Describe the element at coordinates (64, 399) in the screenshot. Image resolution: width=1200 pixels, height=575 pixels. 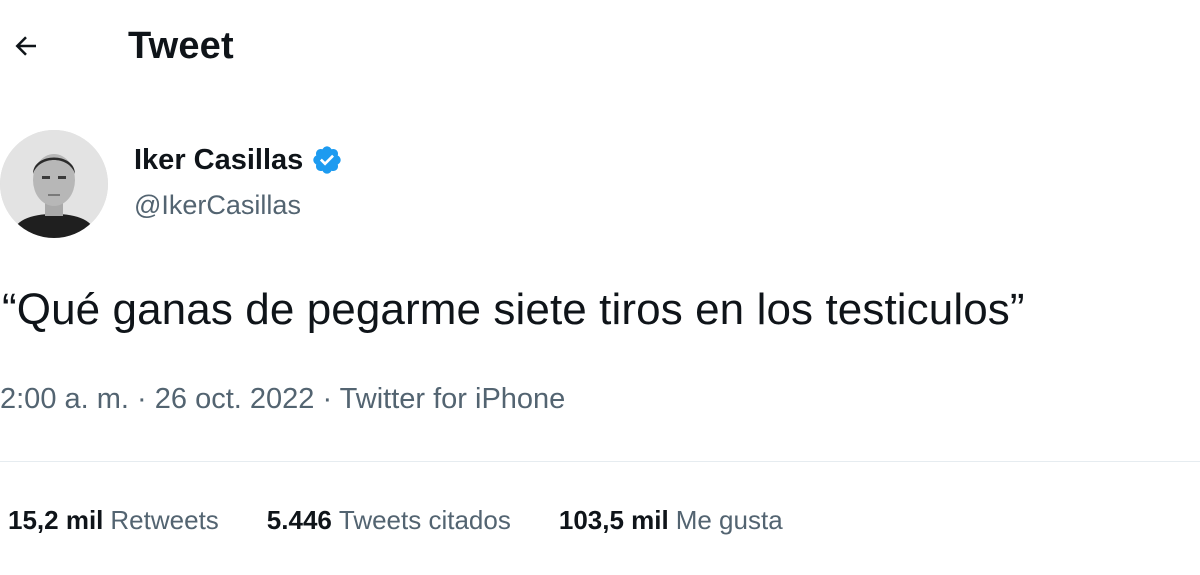
I see `tweet-time: 2:00 a. m.` at that location.